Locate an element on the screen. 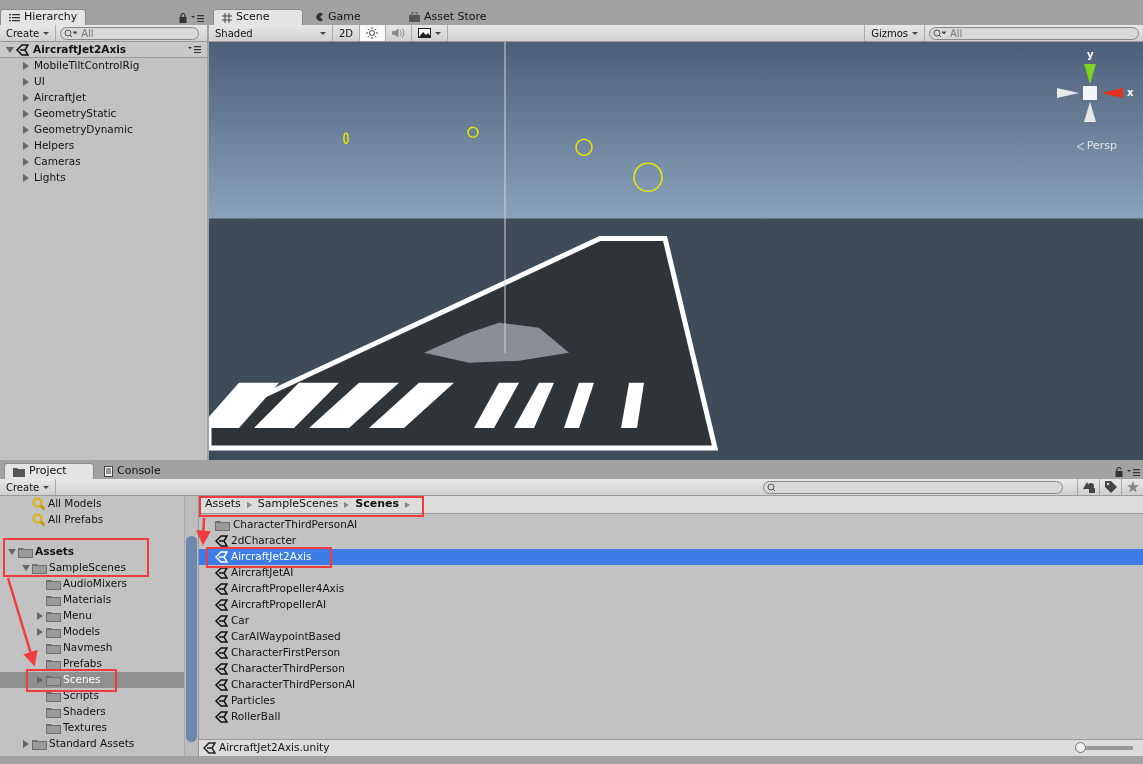 This screenshot has width=1143, height=764. scene-root-row: AircraftJet2Axis is located at coordinates (103, 50).